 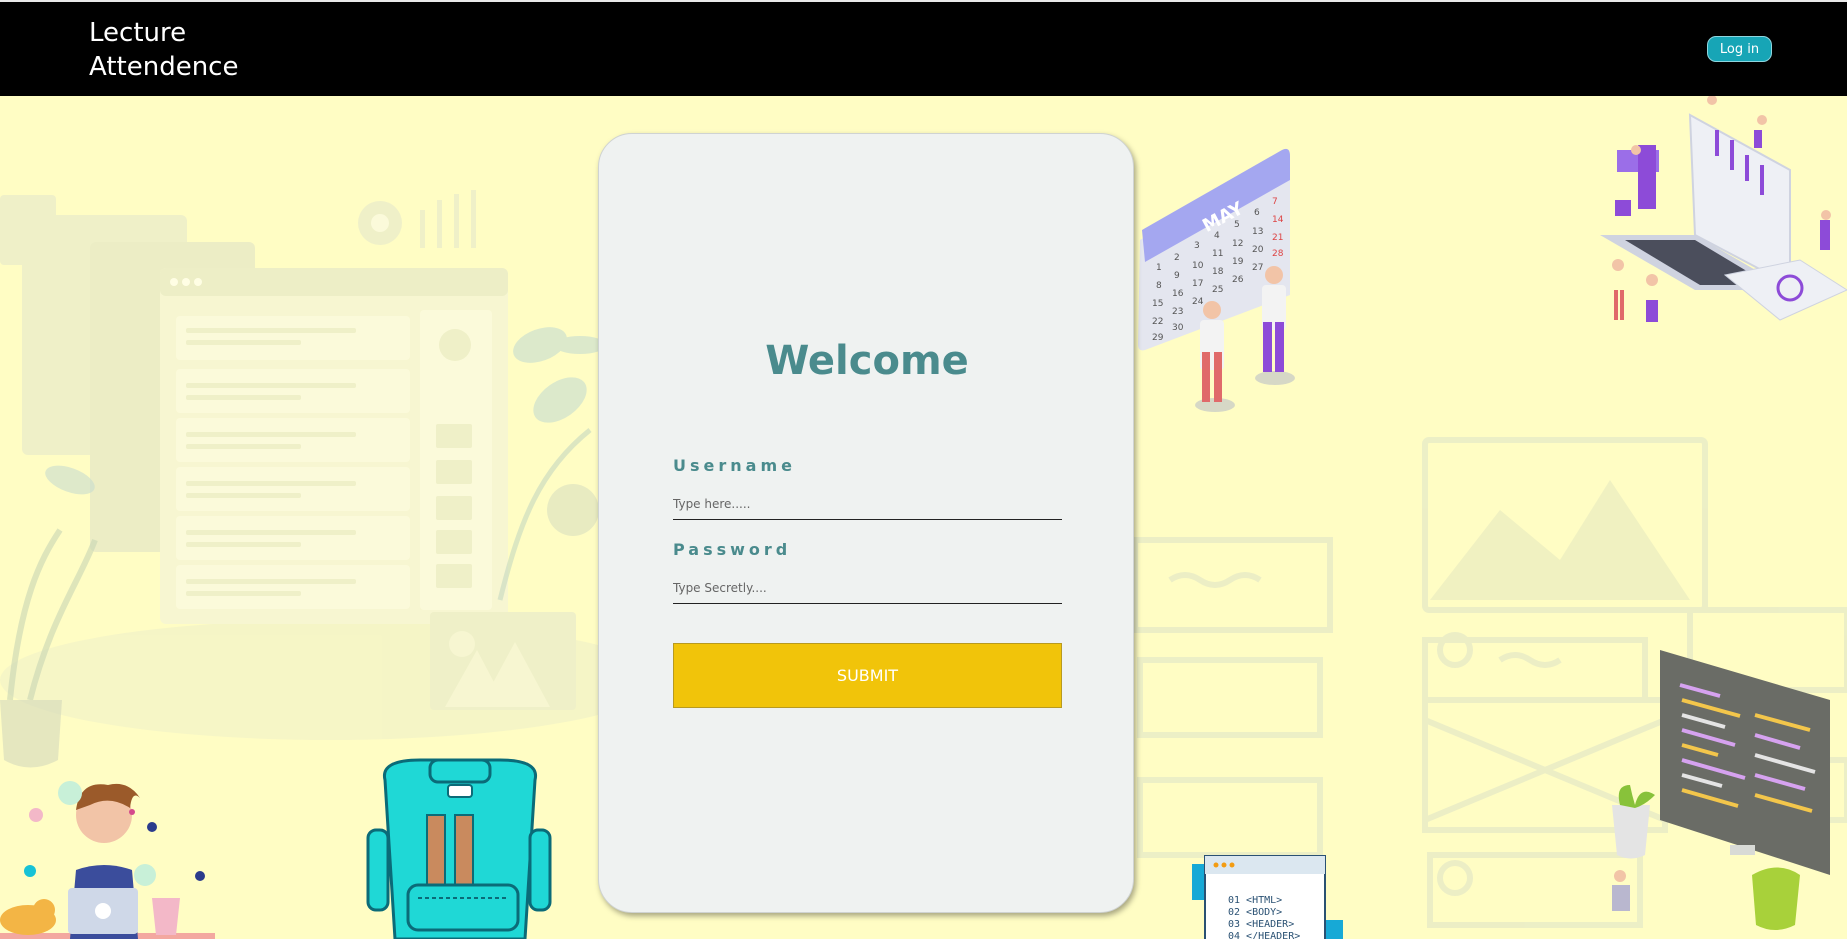 What do you see at coordinates (1177, 312) in the screenshot?
I see `svg-text: 23` at bounding box center [1177, 312].